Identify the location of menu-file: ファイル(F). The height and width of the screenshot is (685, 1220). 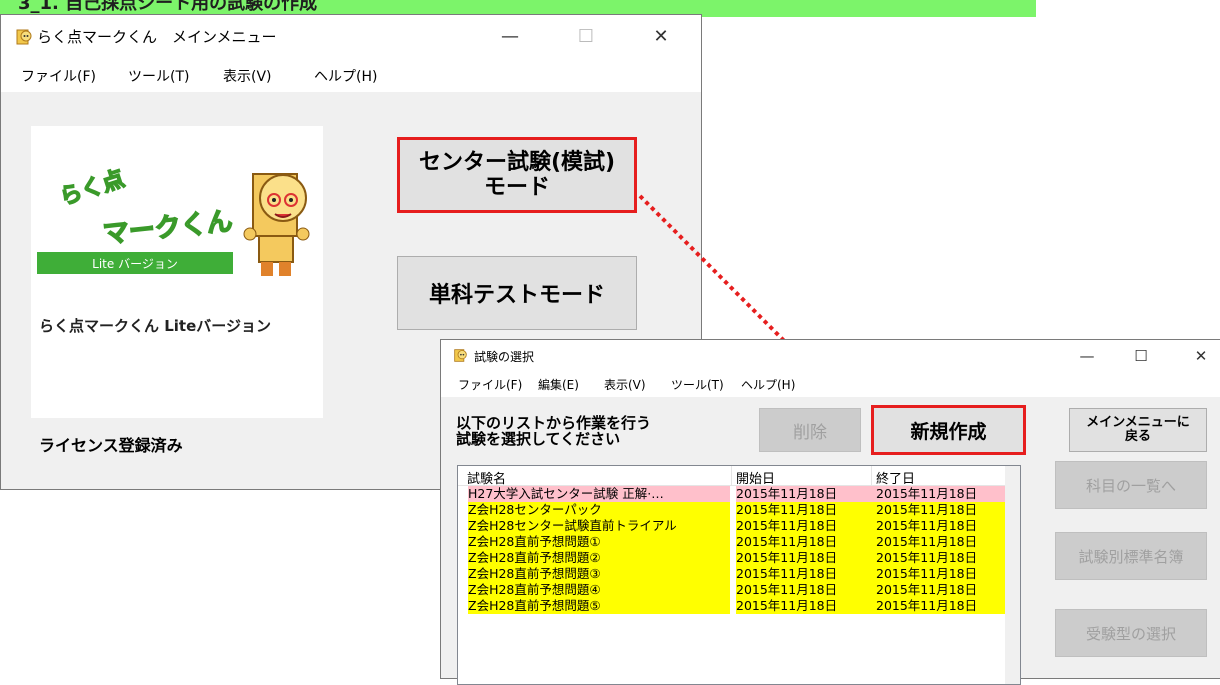
(490, 384).